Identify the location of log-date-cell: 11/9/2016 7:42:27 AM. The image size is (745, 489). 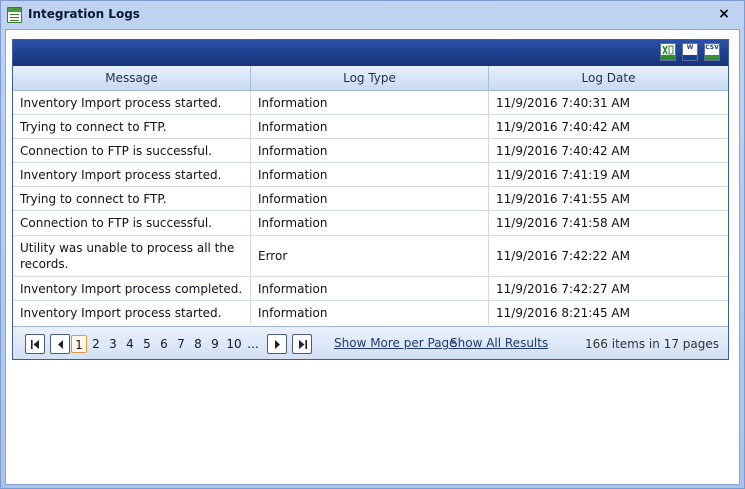
(563, 288).